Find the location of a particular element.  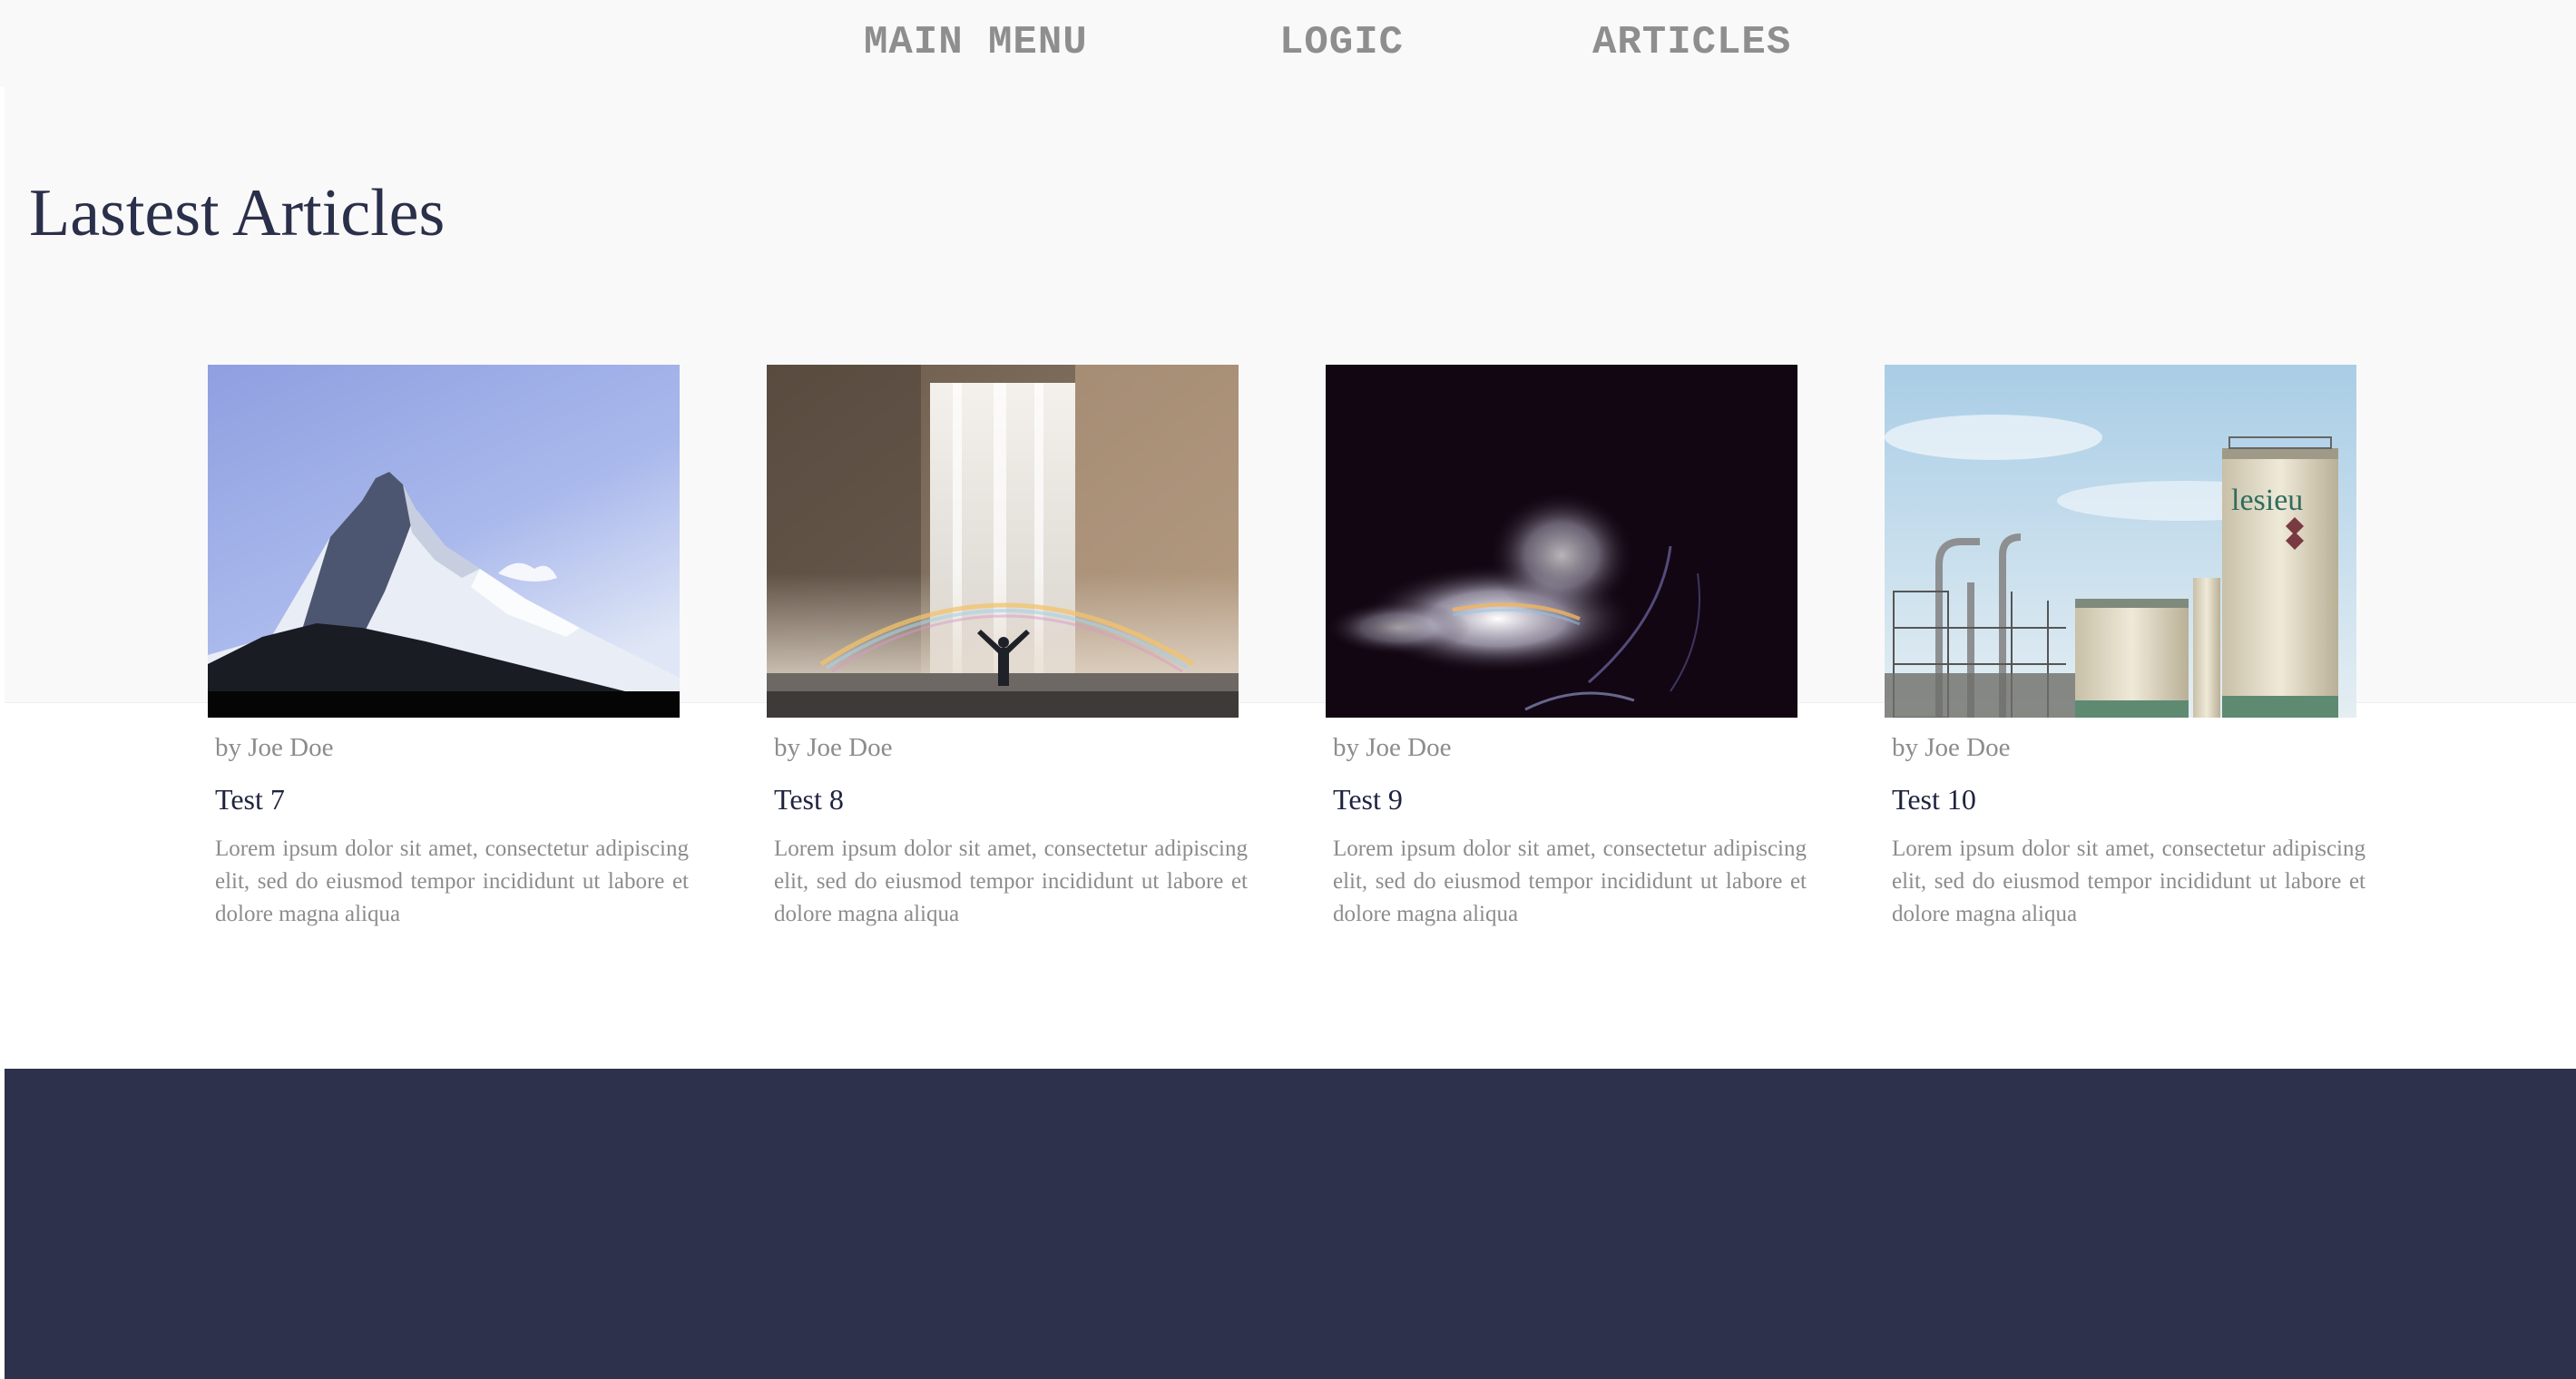

top-navigation: MAIN MENU LOGIC ARTICLES is located at coordinates (1288, 43).